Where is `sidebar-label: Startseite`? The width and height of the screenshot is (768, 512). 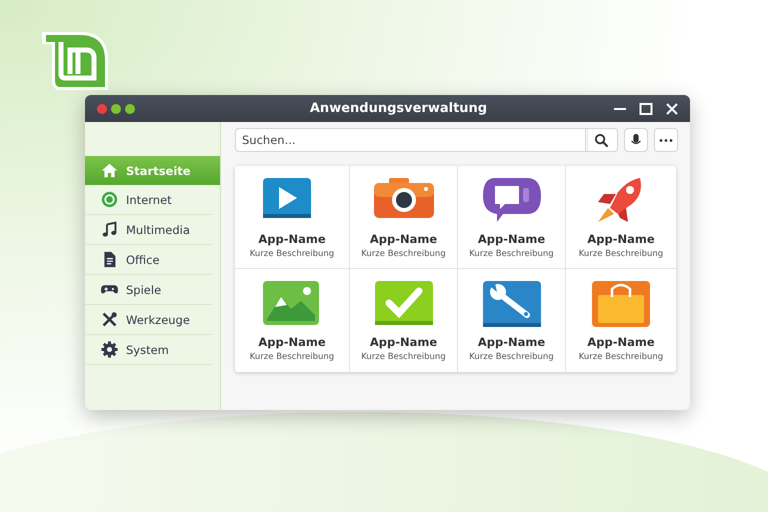
sidebar-label: Startseite is located at coordinates (158, 171).